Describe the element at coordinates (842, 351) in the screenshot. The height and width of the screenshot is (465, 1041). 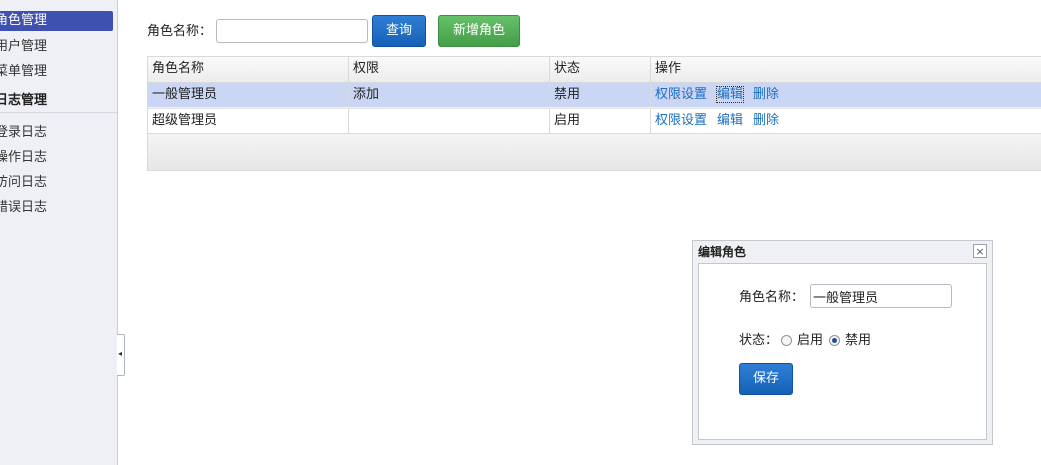
I see `dialog-body: 角色名称： 状态： 启用 禁用 保存` at that location.